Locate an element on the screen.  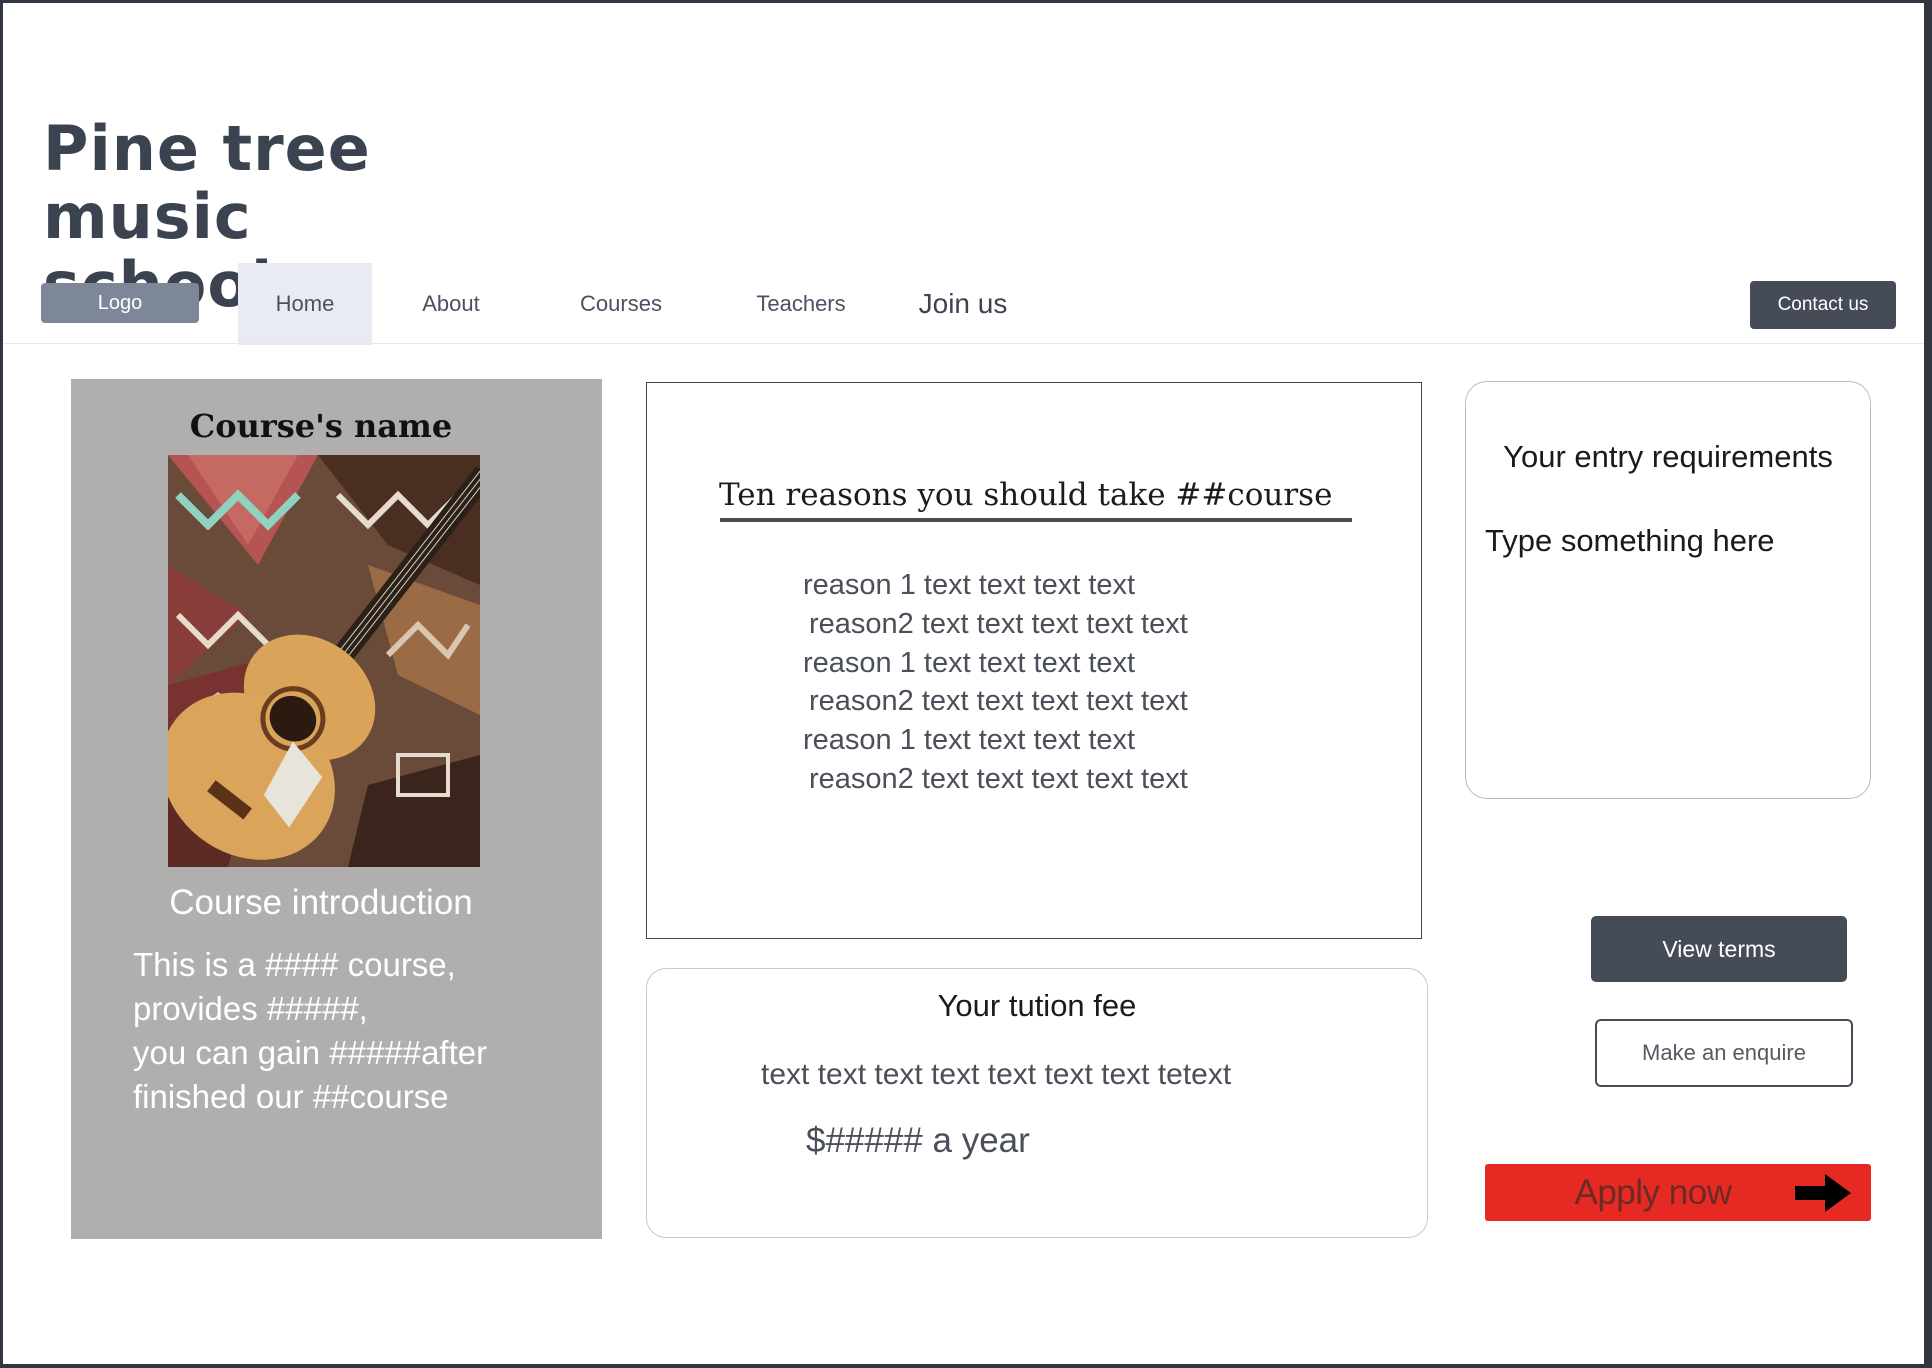
logo-button: Logo is located at coordinates (120, 303).